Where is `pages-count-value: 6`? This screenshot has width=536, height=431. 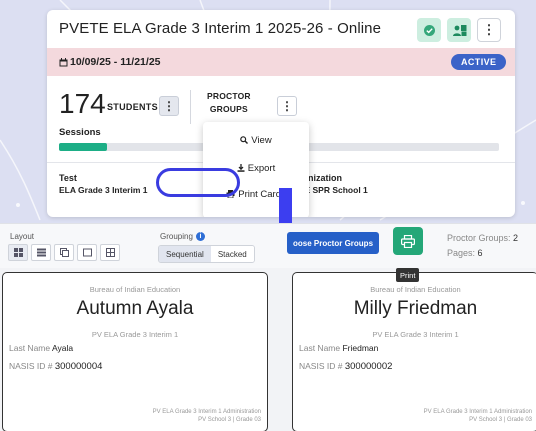
pages-count-value: 6 is located at coordinates (480, 253).